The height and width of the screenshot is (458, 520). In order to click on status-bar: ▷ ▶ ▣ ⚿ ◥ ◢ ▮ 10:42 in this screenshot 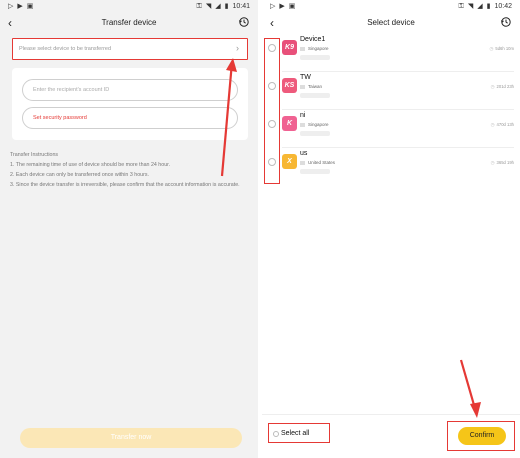, I will do `click(391, 7)`.